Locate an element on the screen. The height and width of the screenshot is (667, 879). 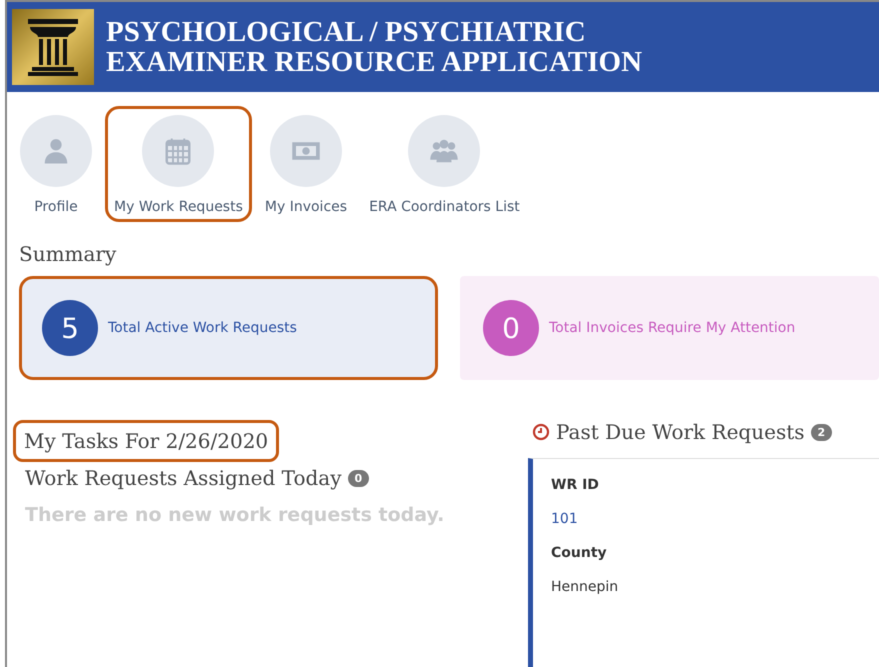
summary-card: 5 Total Active Work Requests is located at coordinates (228, 328).